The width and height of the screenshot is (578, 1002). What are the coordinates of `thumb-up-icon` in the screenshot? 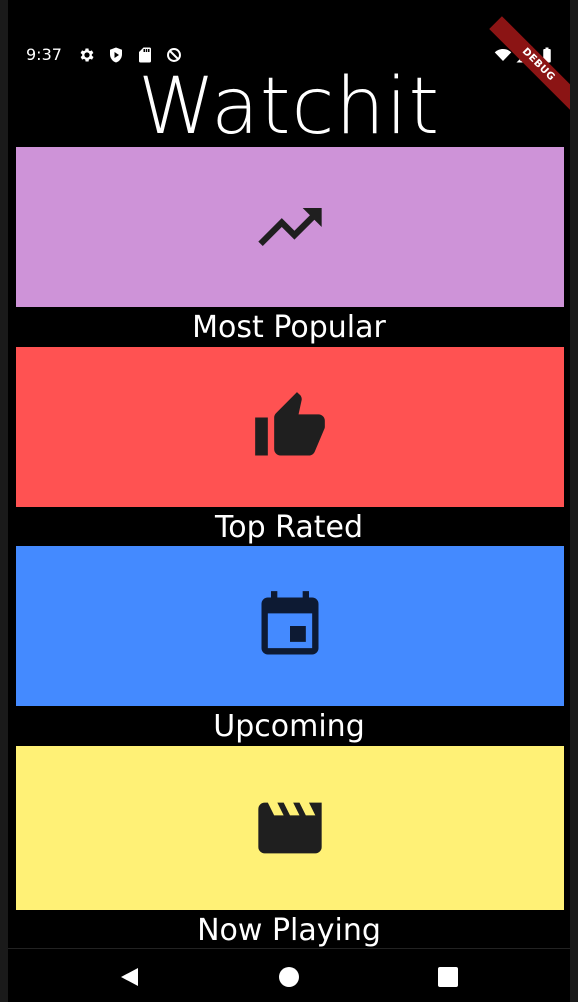 It's located at (290, 424).